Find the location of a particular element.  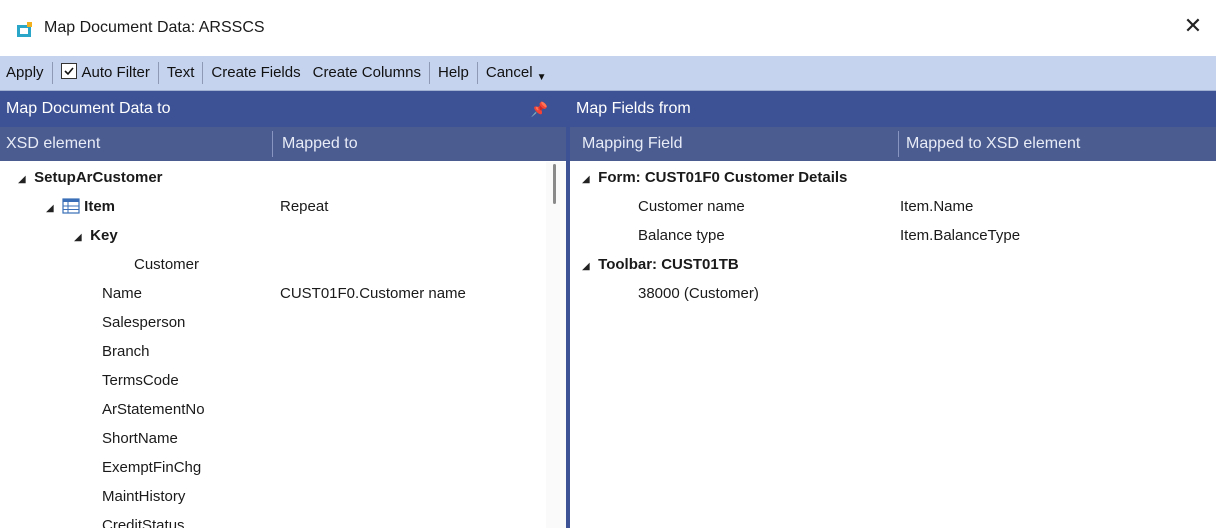

help-button: Help is located at coordinates (453, 73).